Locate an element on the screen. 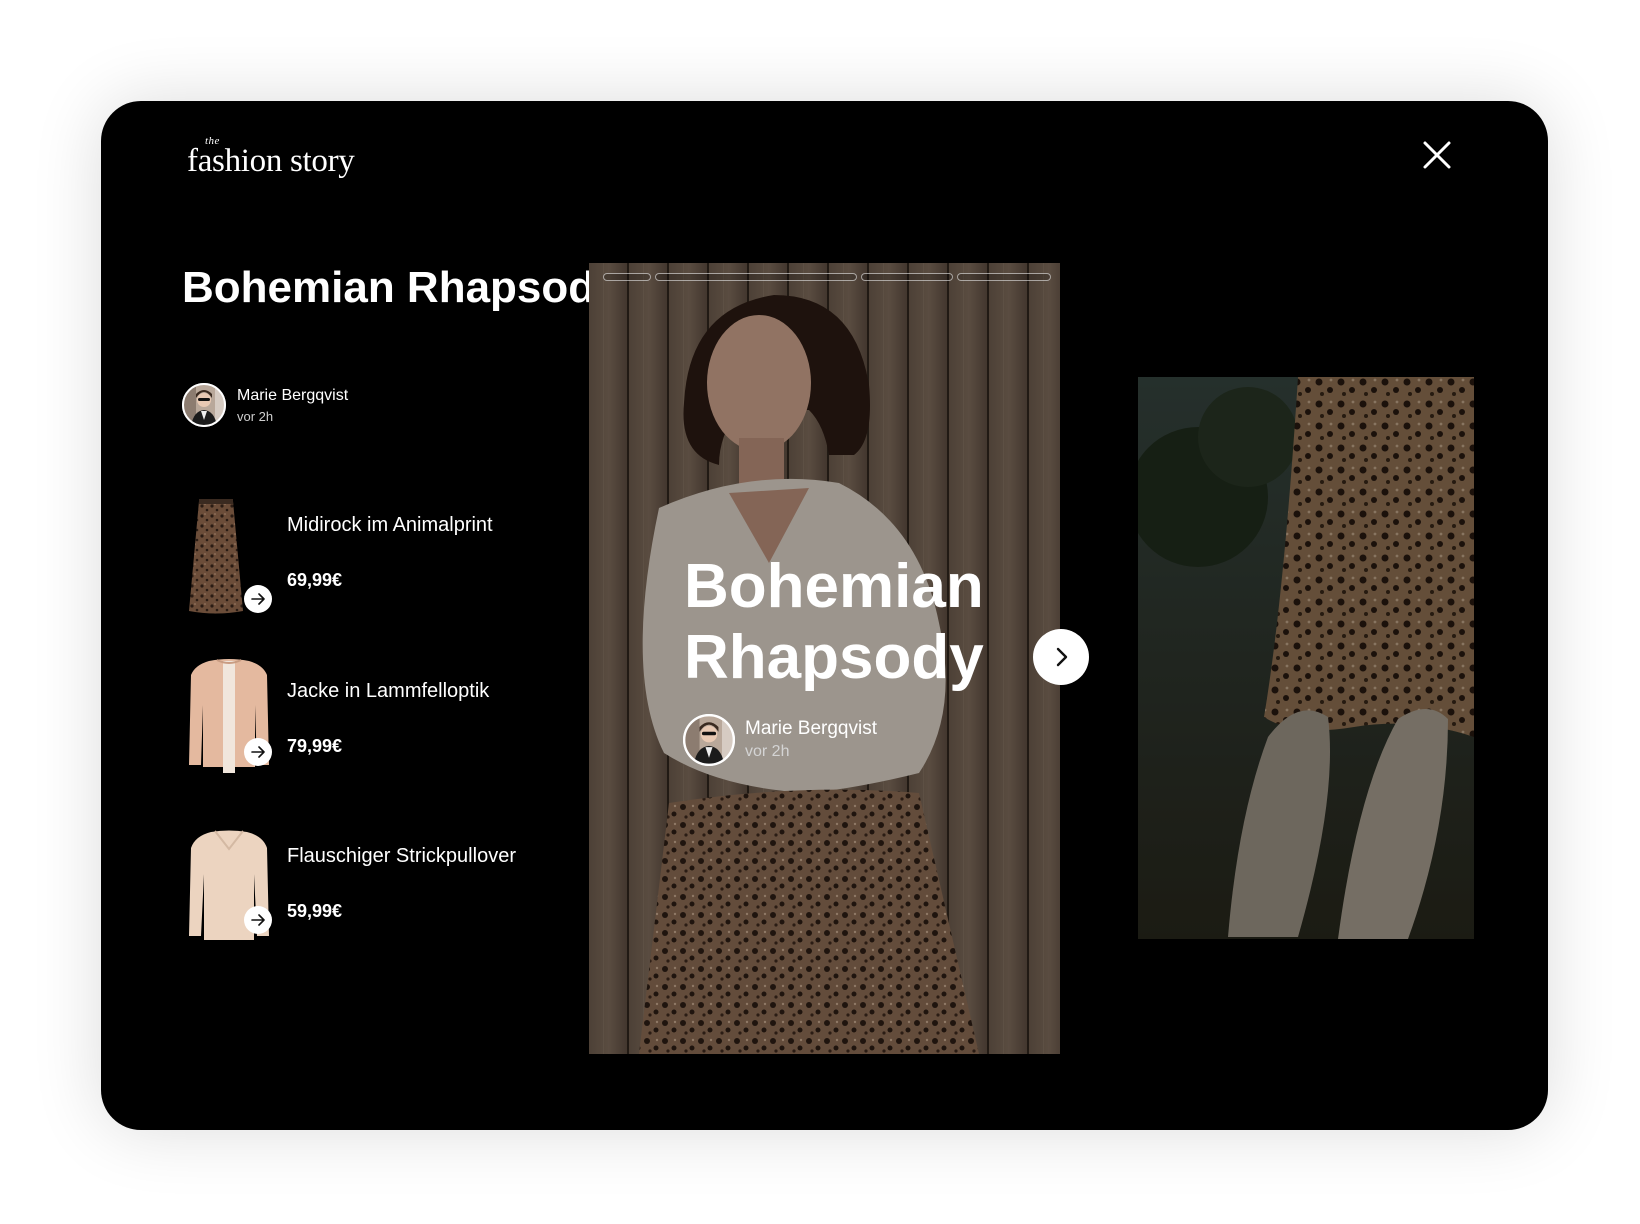 The height and width of the screenshot is (1224, 1640). brand-logo: the fashion story is located at coordinates (271, 157).